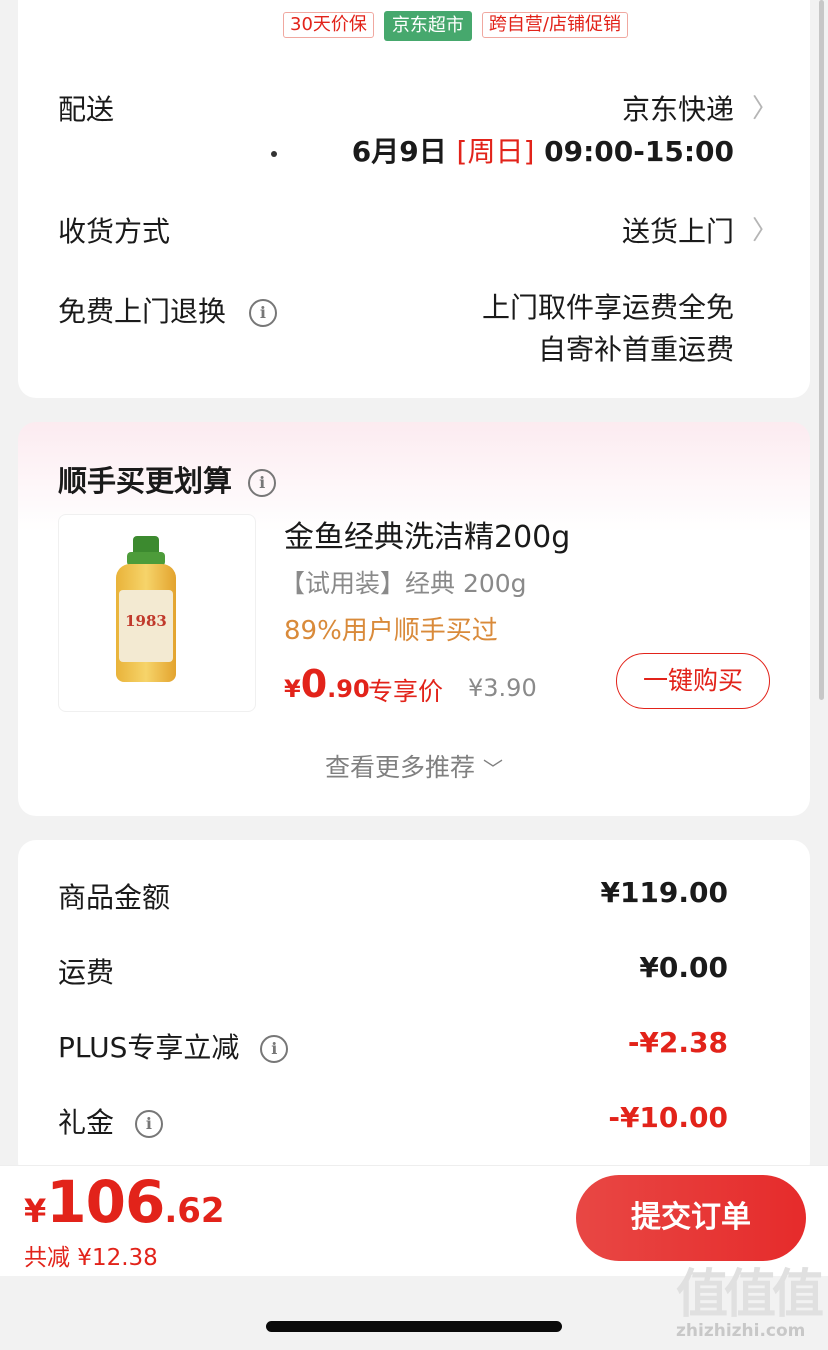  I want to click on total-saved: 共减 ¥12.38, so click(91, 1258).